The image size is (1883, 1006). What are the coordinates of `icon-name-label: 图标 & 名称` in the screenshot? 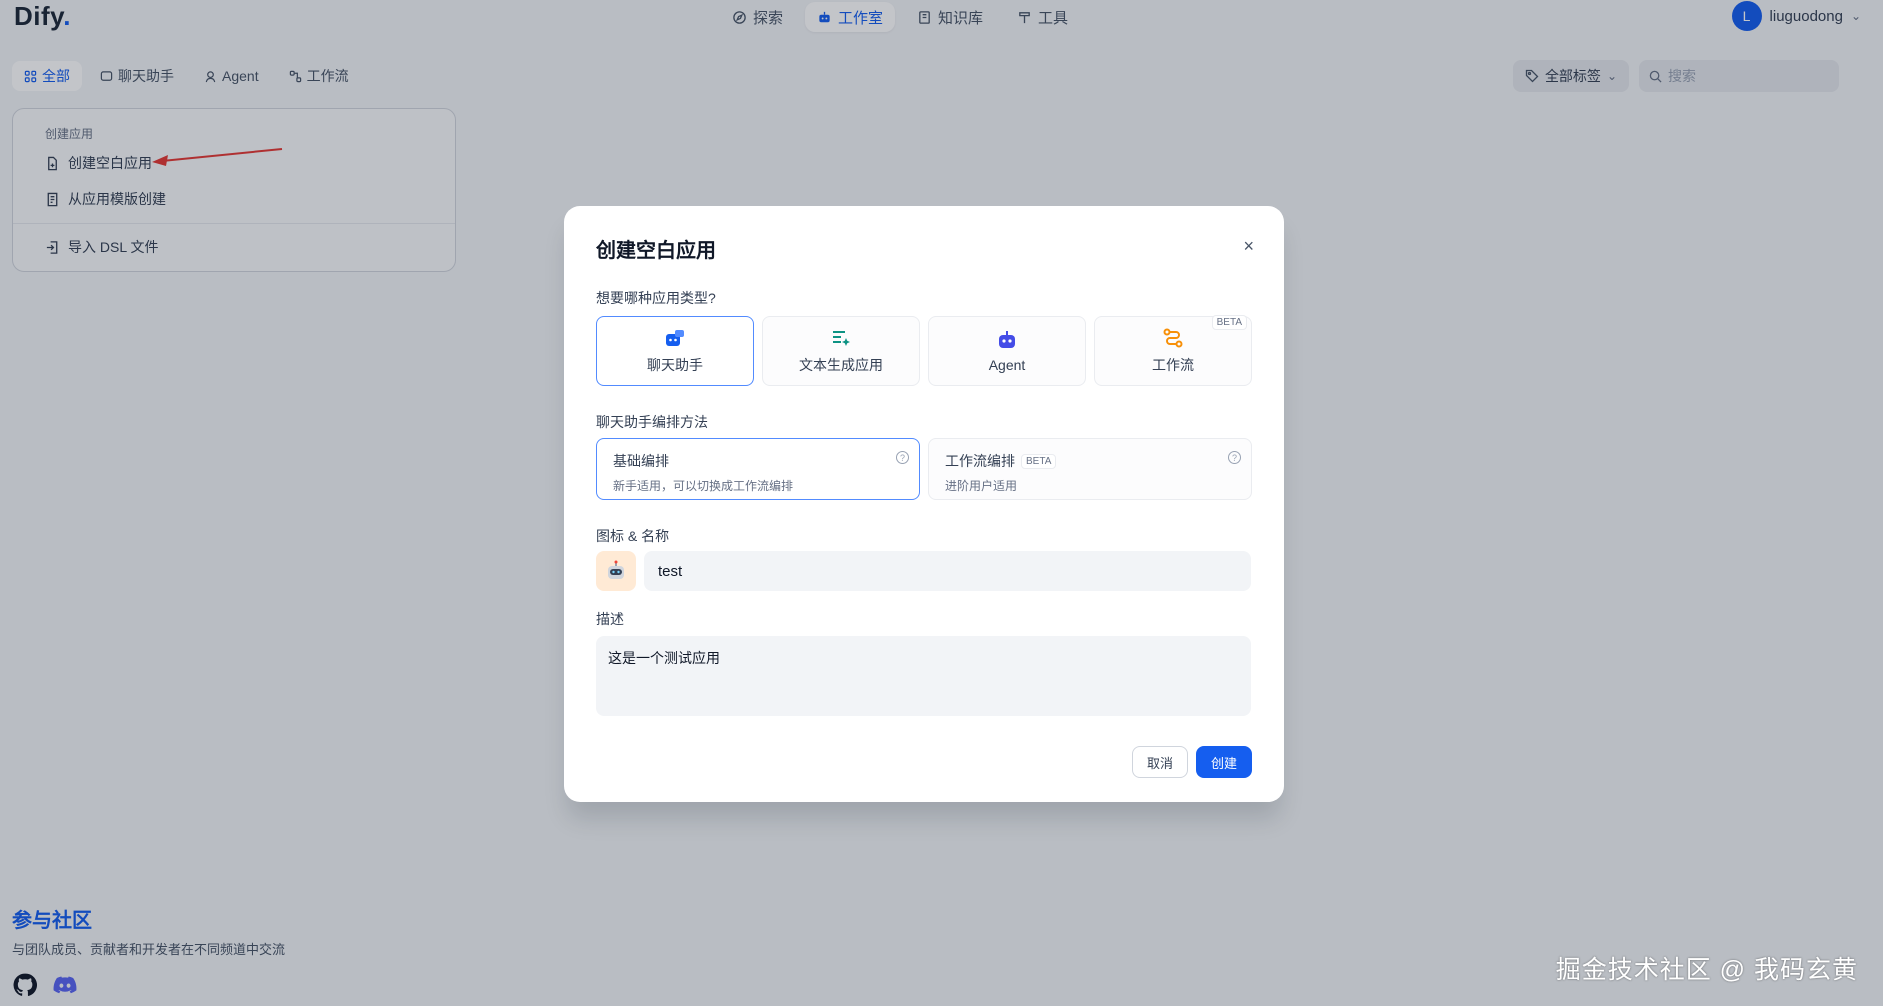 It's located at (633, 536).